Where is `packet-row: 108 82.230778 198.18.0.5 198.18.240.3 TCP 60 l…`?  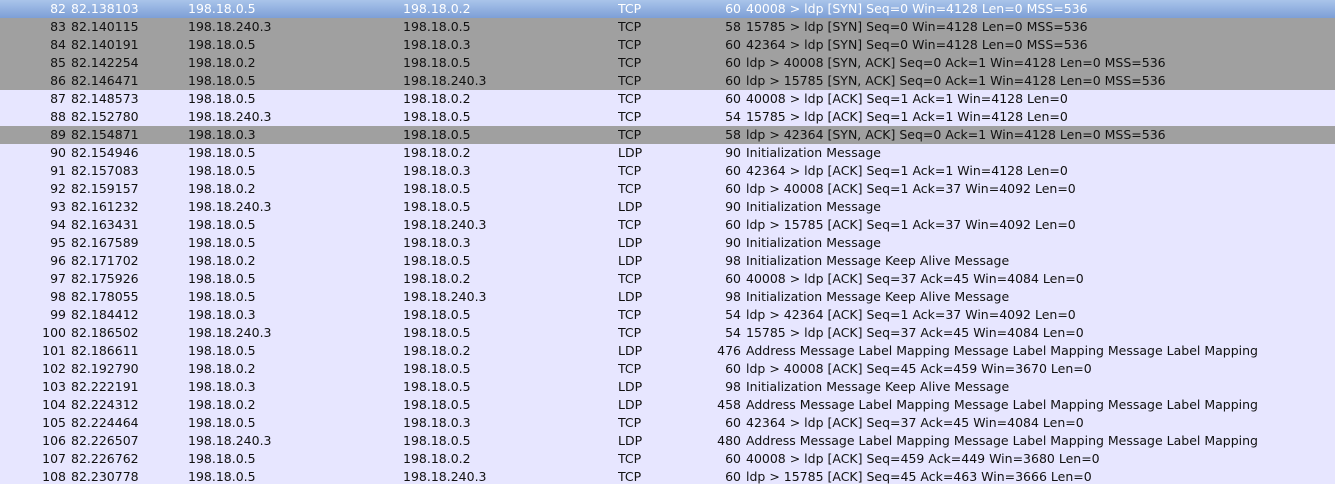 packet-row: 108 82.230778 198.18.0.5 198.18.240.3 TCP 60 l… is located at coordinates (667, 476).